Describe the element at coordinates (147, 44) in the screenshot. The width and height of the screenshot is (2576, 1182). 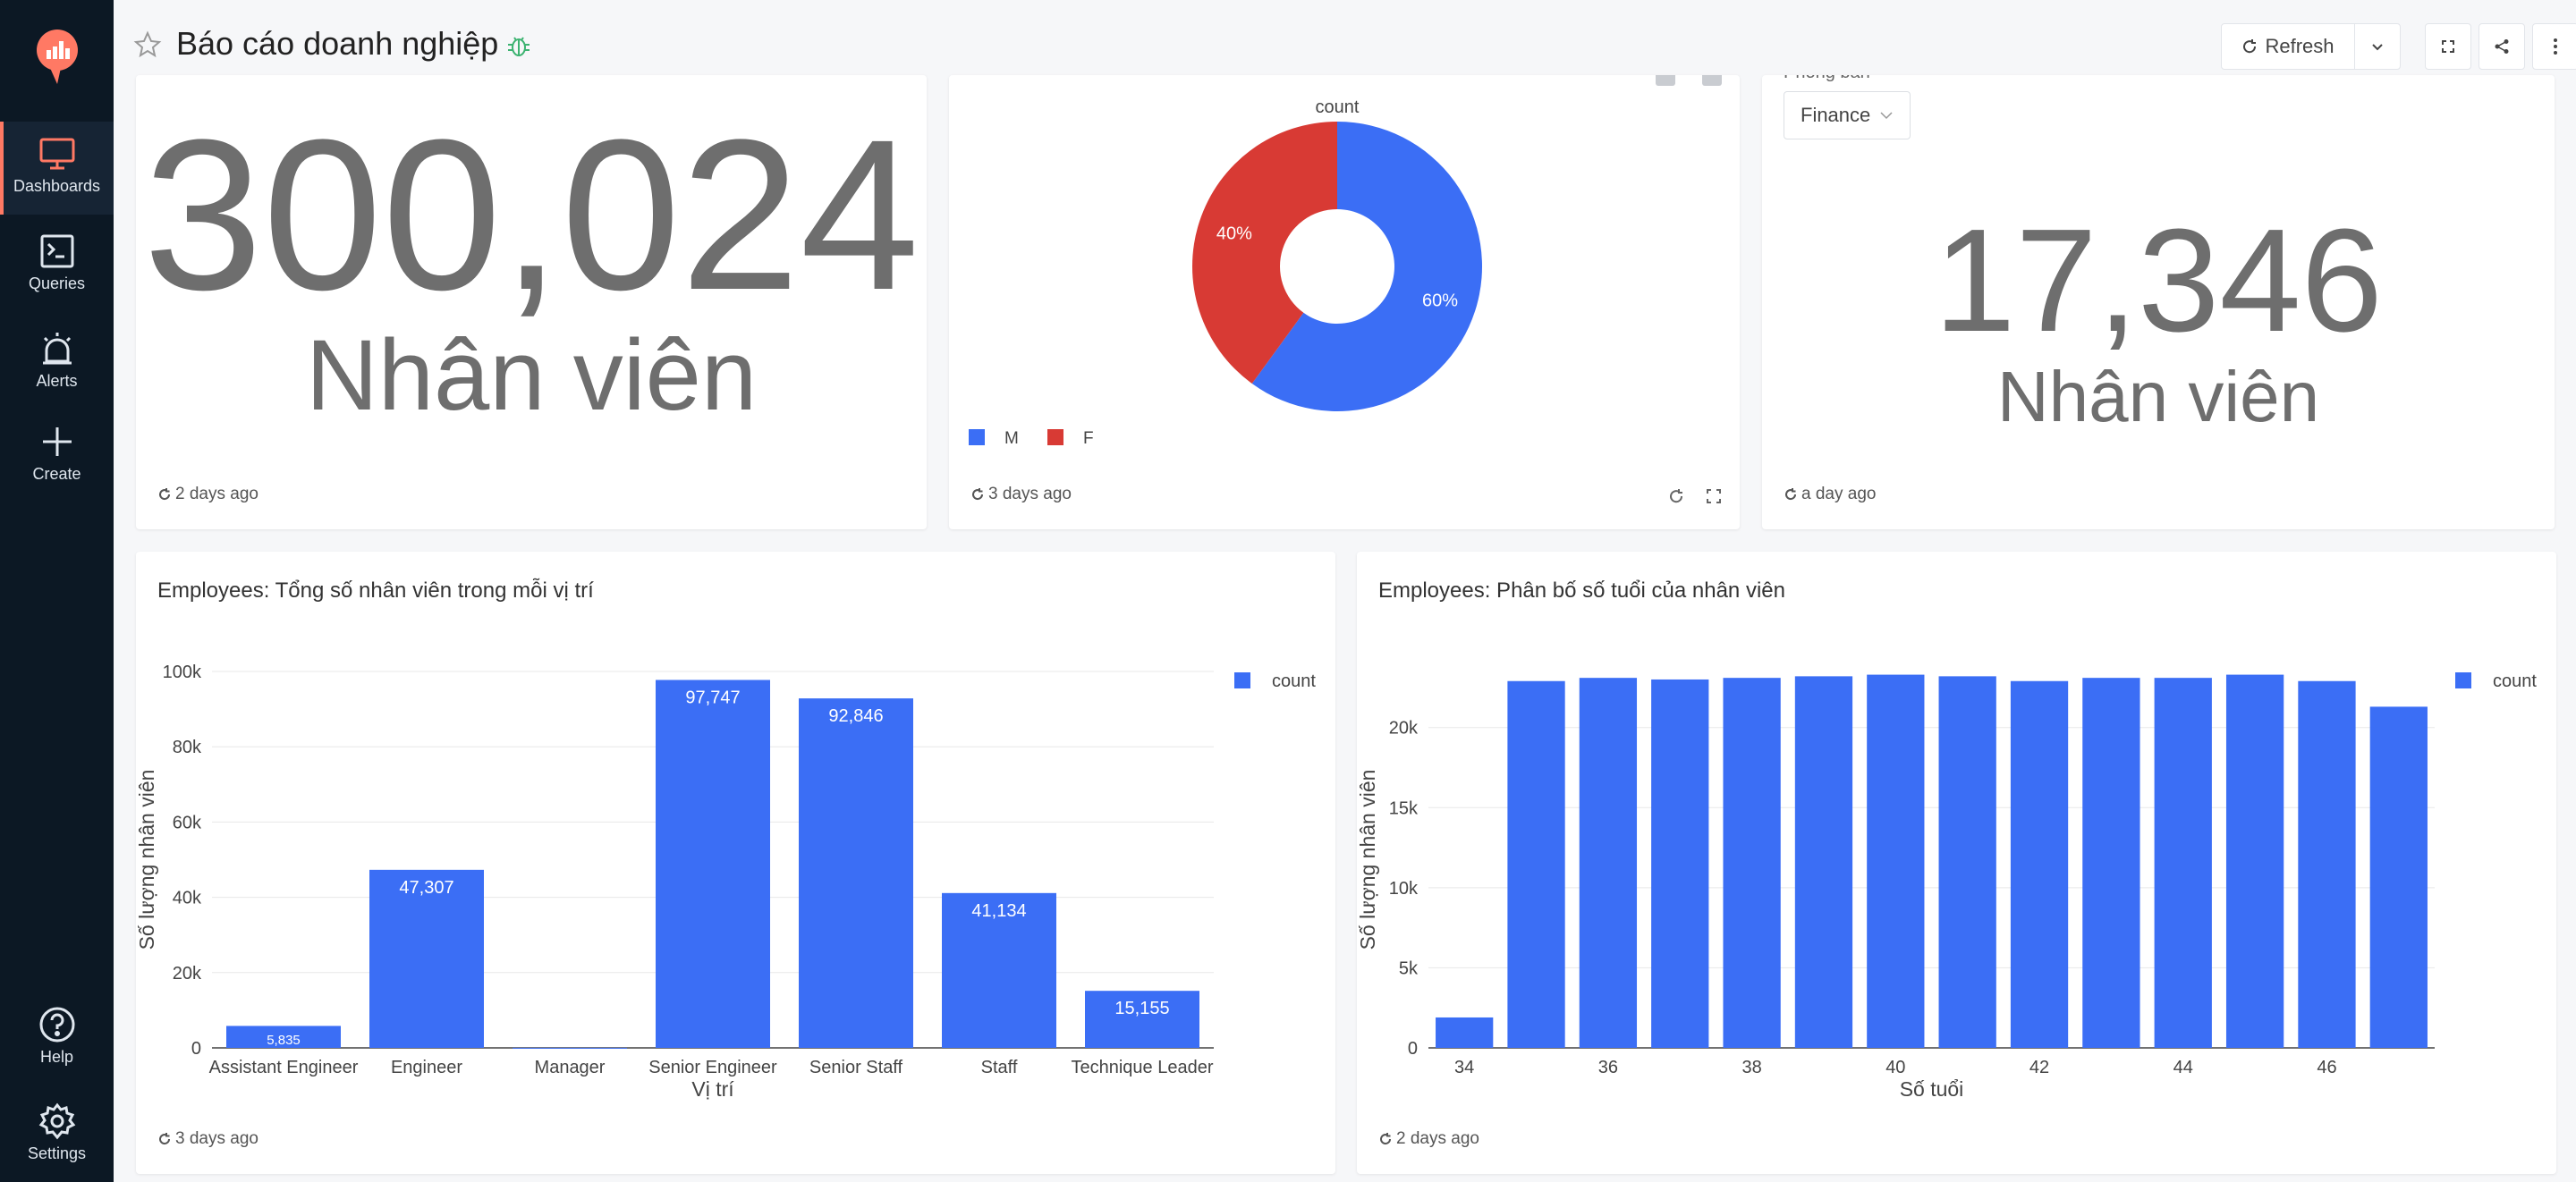
I see `favorite-star-icon` at that location.